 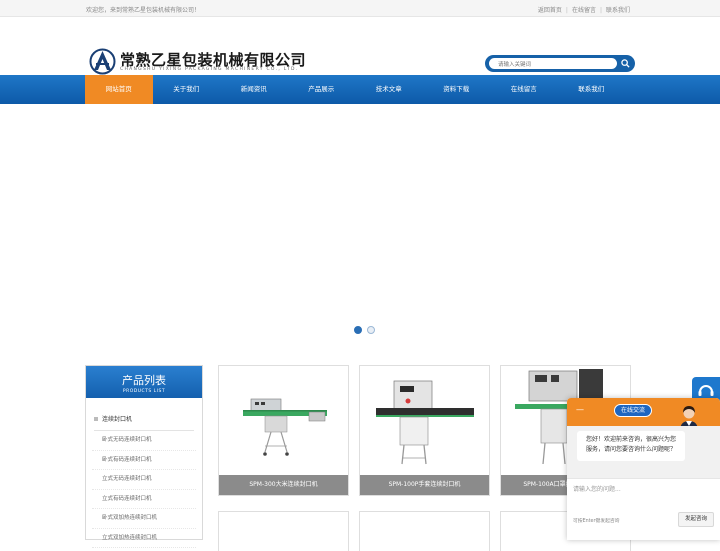 I want to click on minimize-button: —, so click(x=580, y=409).